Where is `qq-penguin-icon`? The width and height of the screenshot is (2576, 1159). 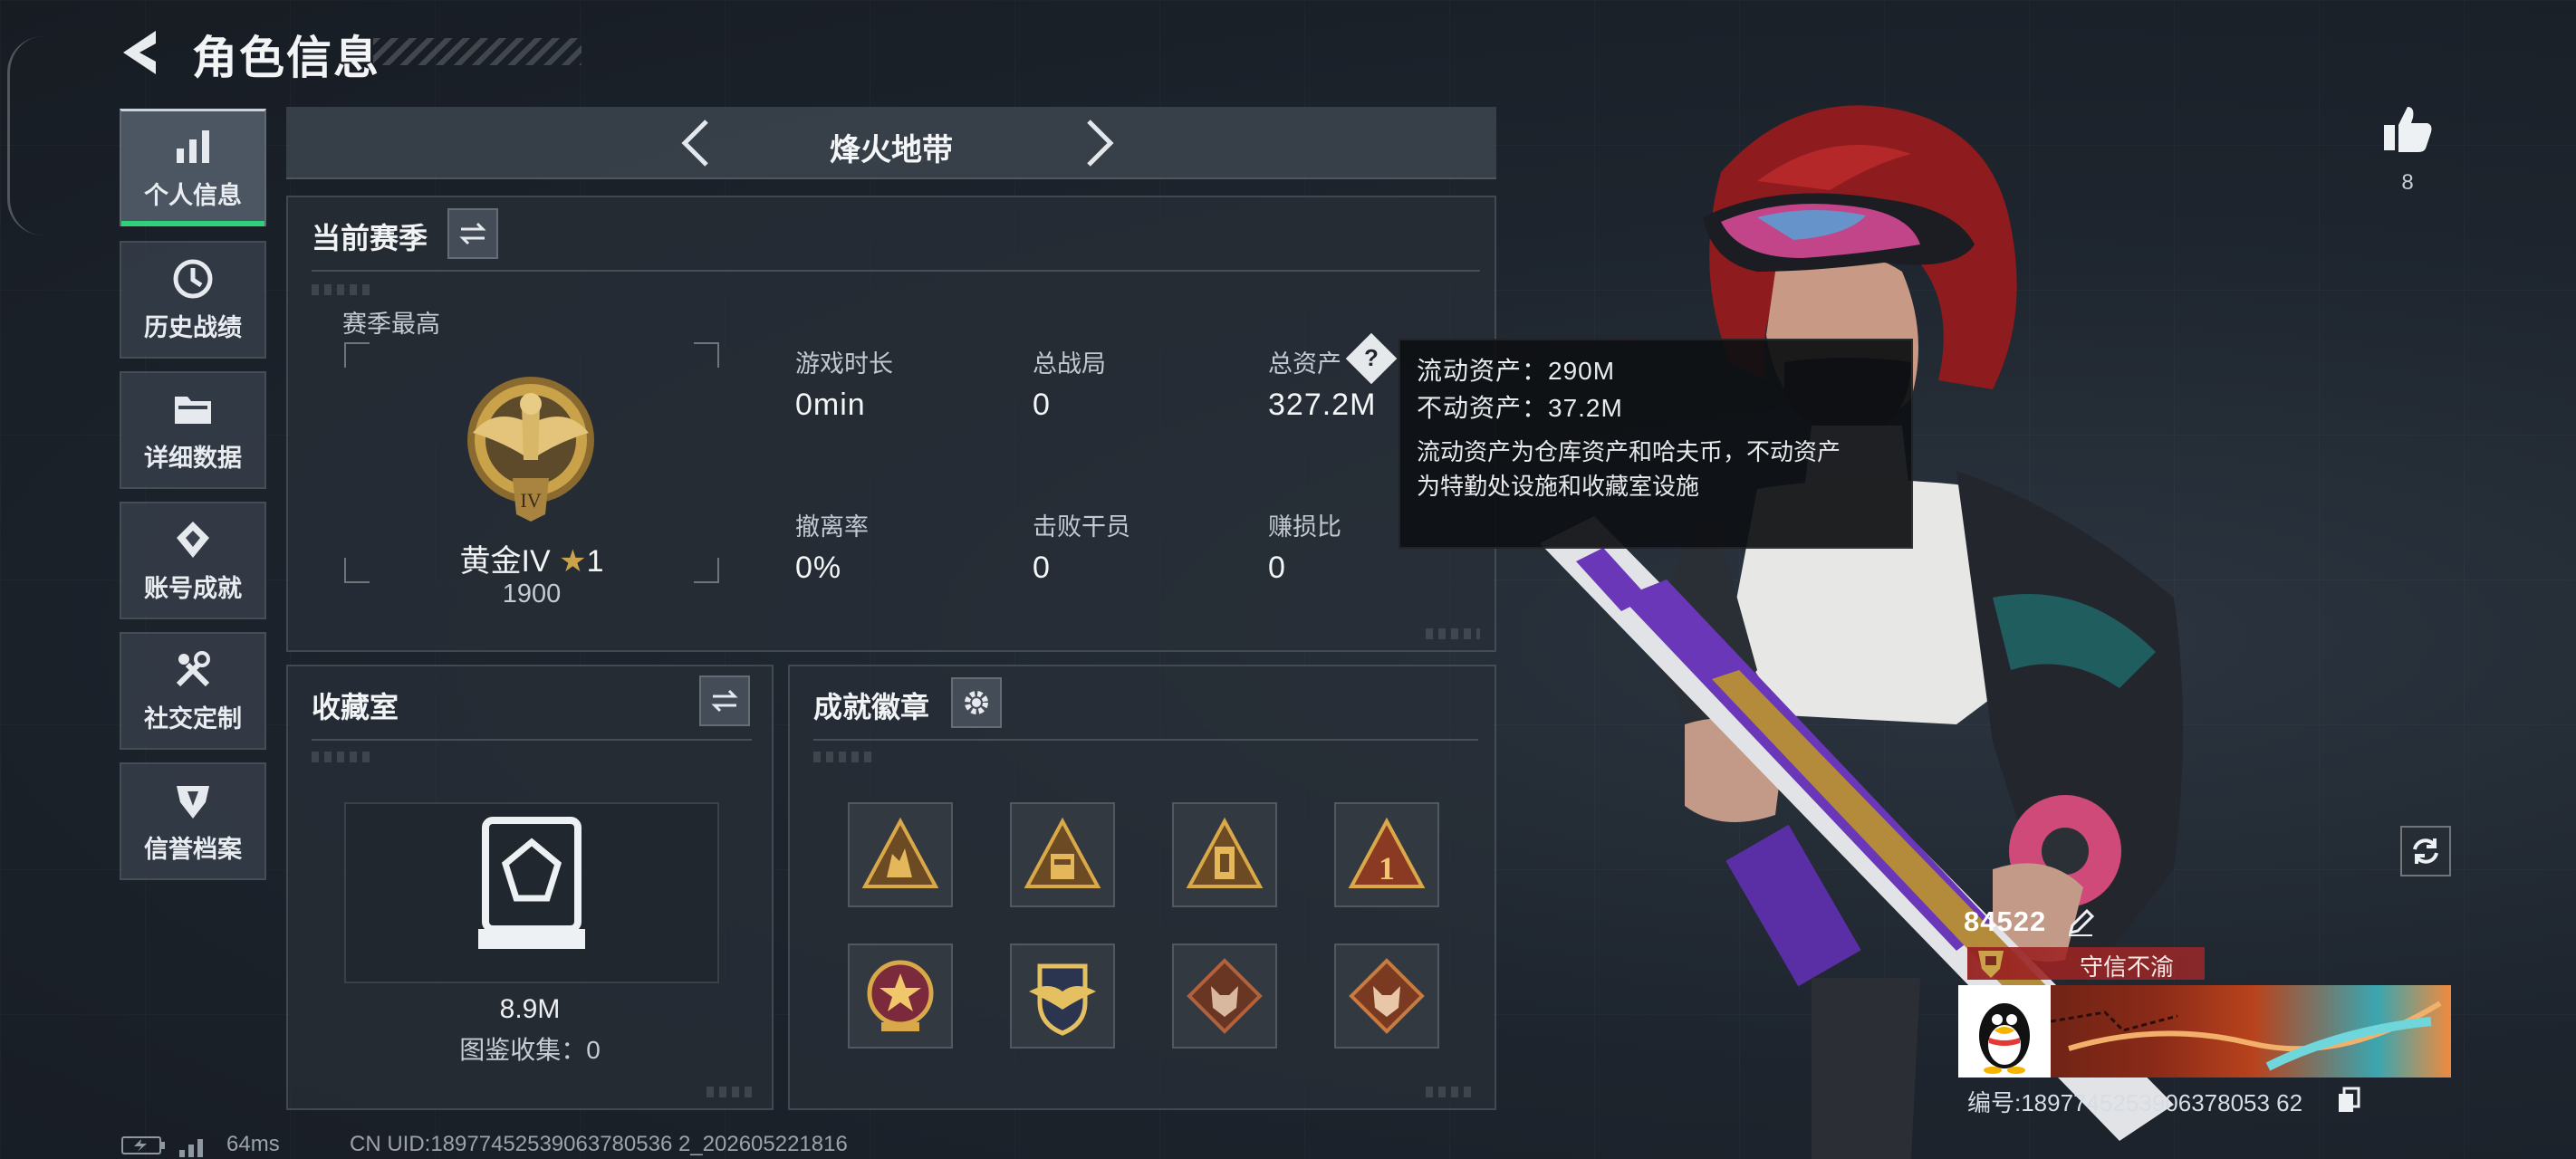 qq-penguin-icon is located at coordinates (2004, 1038).